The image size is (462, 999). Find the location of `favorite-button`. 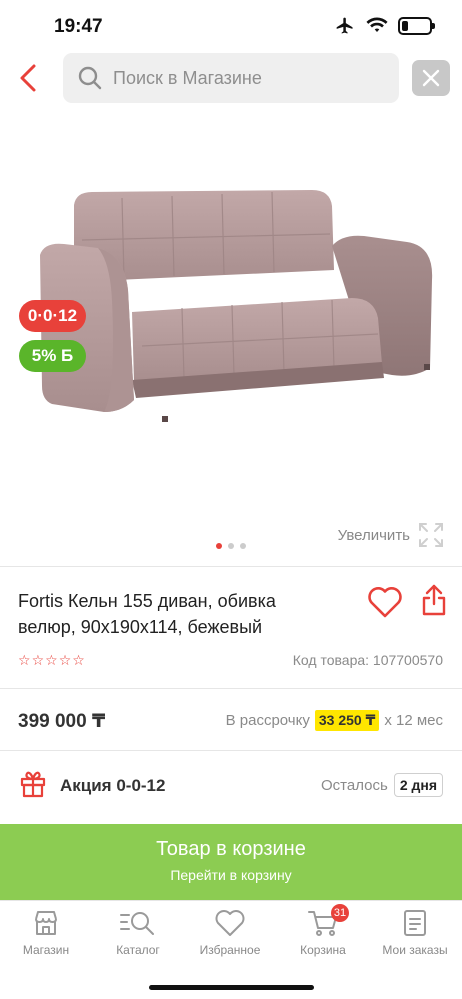

favorite-button is located at coordinates (385, 602).